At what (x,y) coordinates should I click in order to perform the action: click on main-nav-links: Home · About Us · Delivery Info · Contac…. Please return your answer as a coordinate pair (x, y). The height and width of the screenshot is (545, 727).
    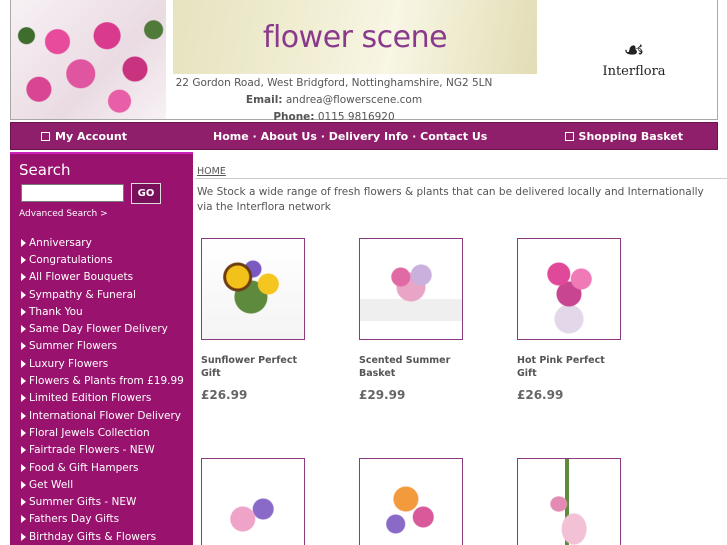
    Looking at the image, I should click on (350, 136).